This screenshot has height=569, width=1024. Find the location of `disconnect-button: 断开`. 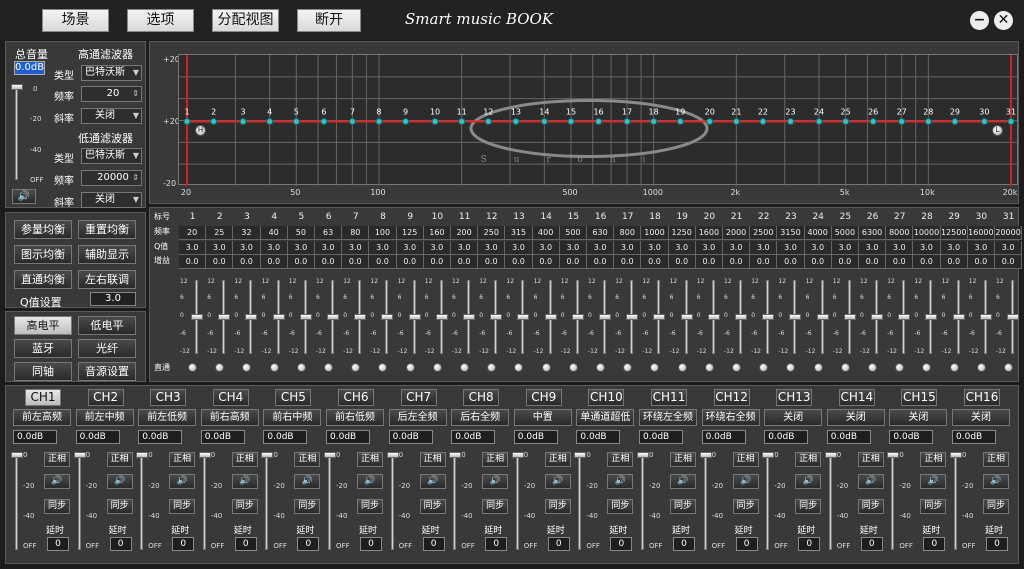

disconnect-button: 断开 is located at coordinates (329, 20).